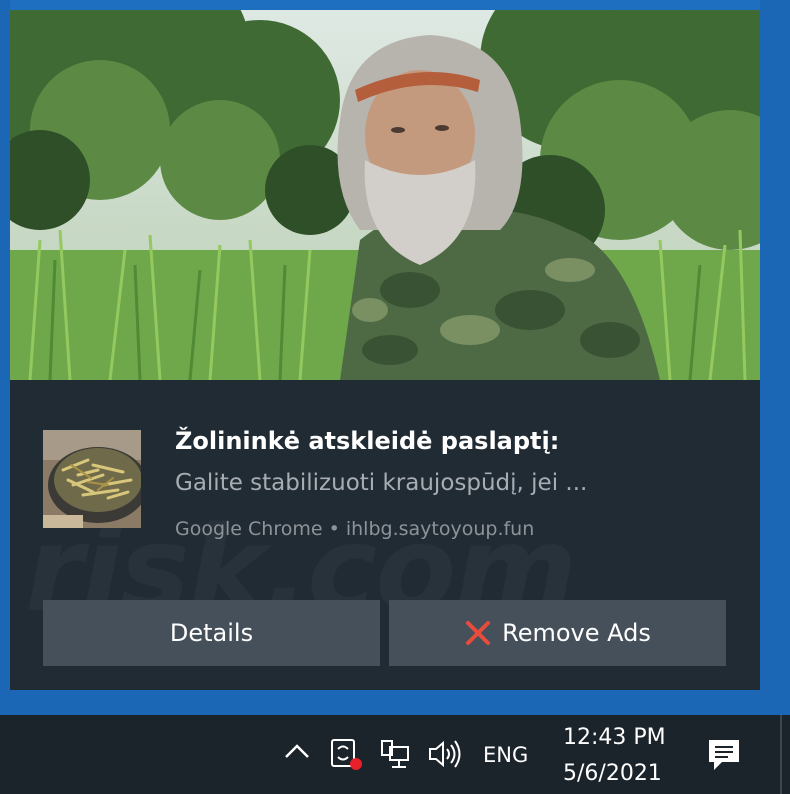 The height and width of the screenshot is (794, 790). Describe the element at coordinates (576, 633) in the screenshot. I see `remove-ads-button-label: Remove Ads` at that location.